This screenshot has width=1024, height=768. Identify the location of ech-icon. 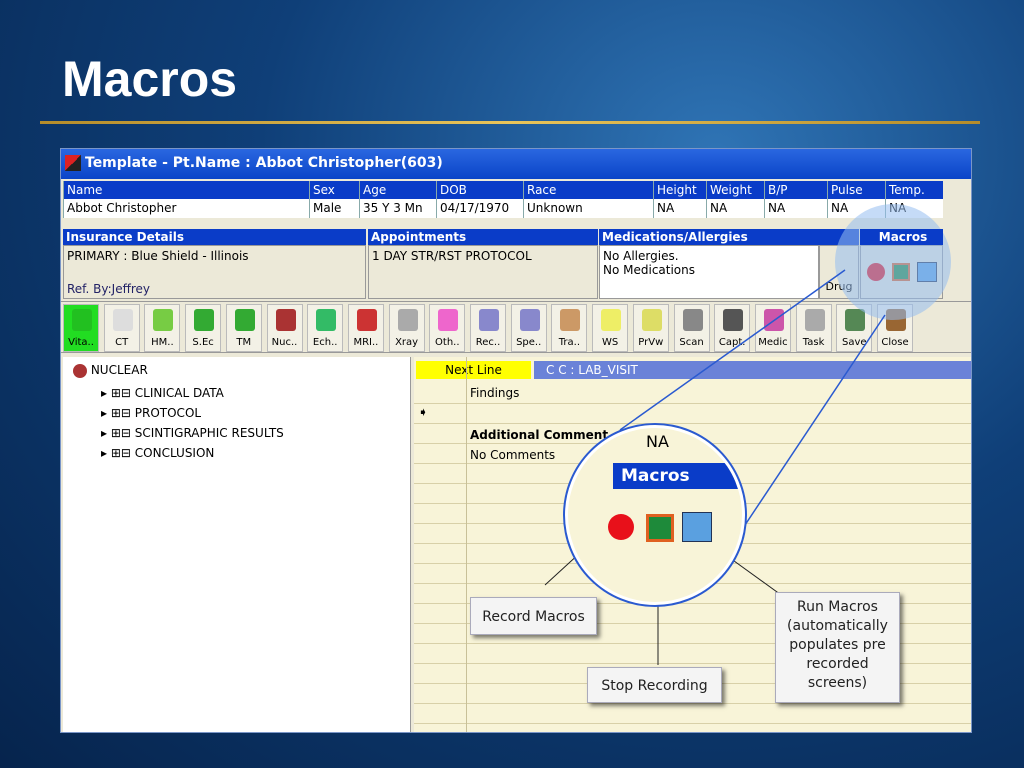
(326, 320).